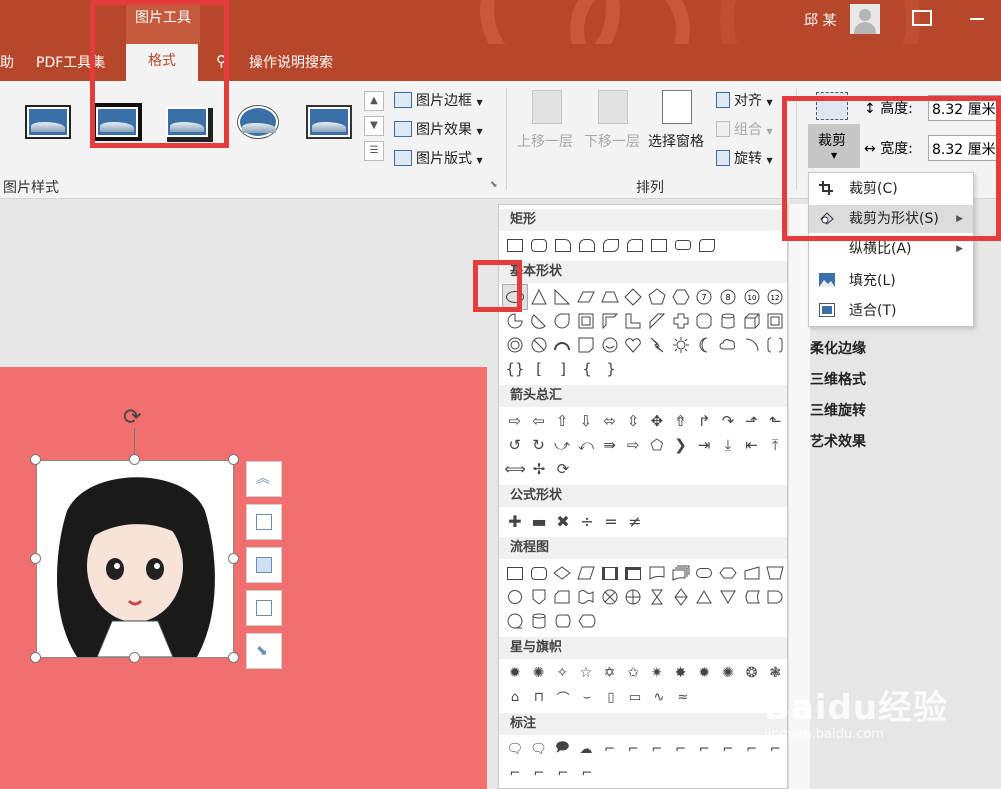  Describe the element at coordinates (587, 245) in the screenshot. I see `snip-two-corner-shape` at that location.